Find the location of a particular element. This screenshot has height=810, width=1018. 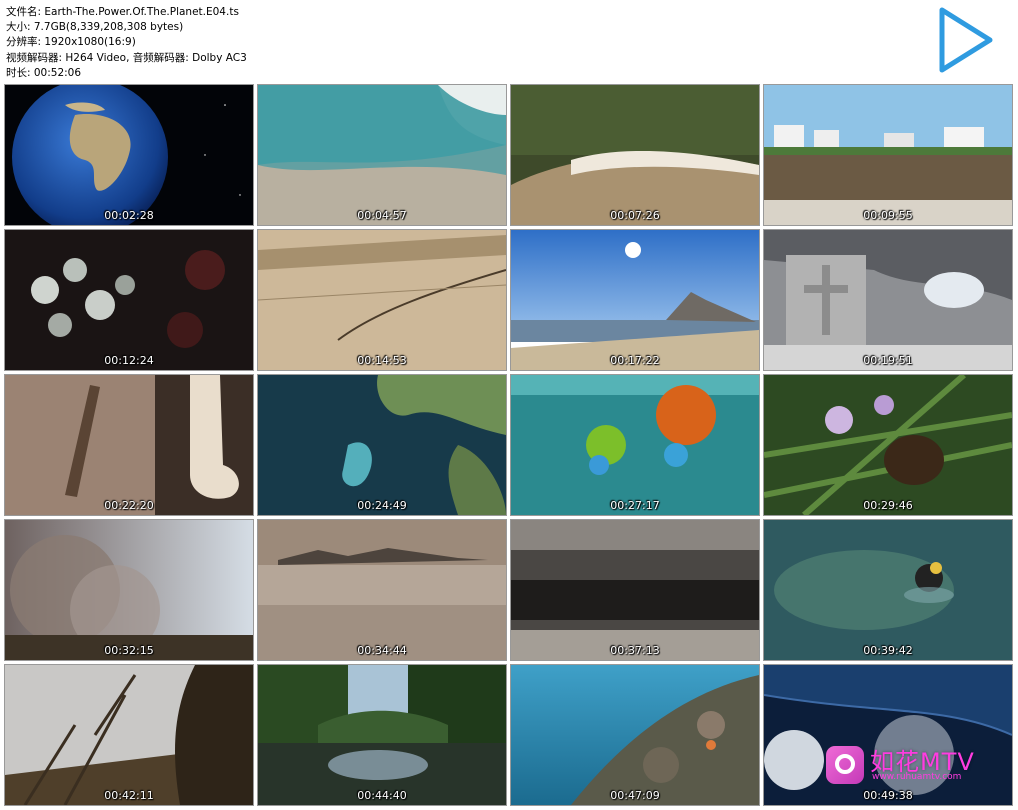

file-codecs: 视频解码器: H264 Video, 音频解码器: Dolby AC3 is located at coordinates (126, 57).